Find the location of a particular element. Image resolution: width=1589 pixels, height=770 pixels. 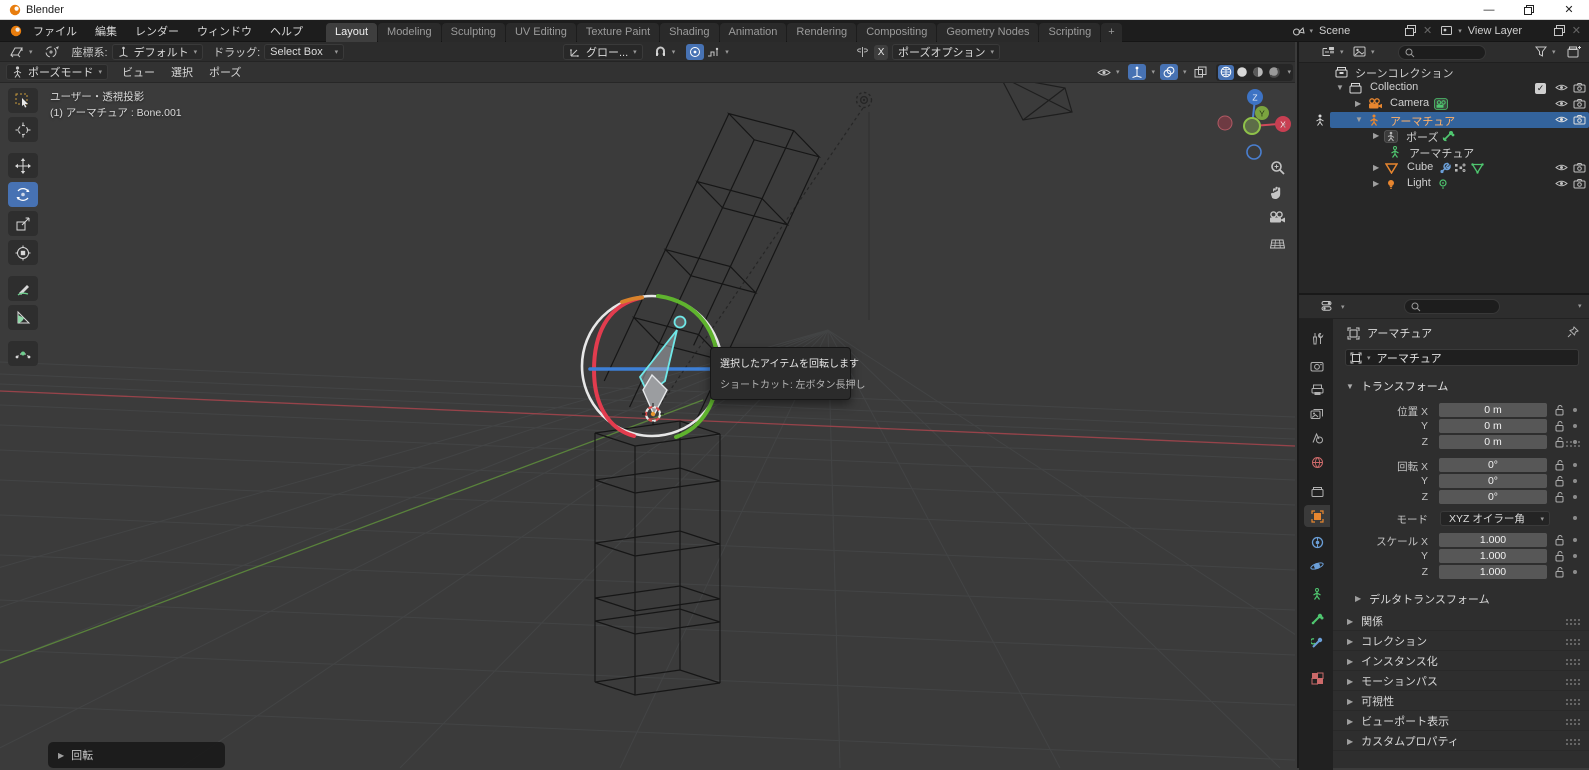

new-scene-icon is located at coordinates (1411, 30).